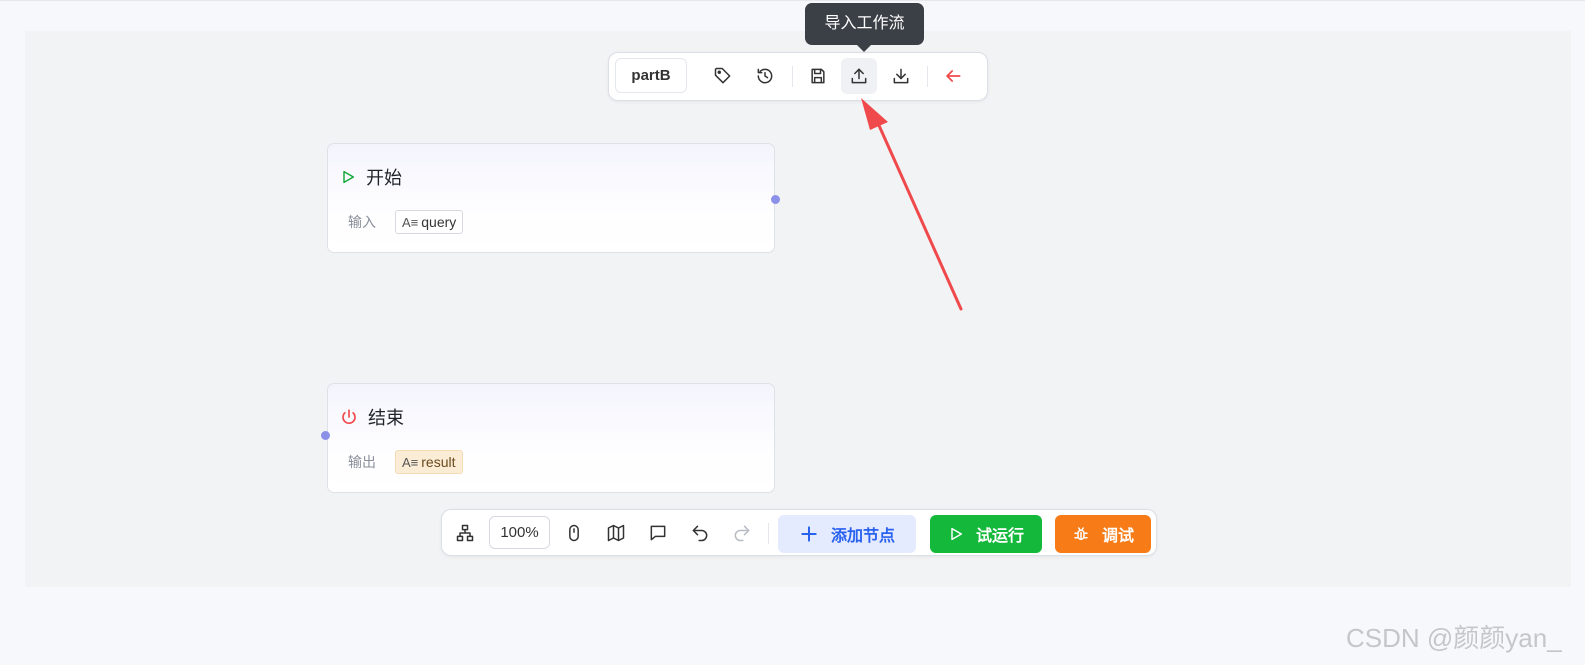 The height and width of the screenshot is (665, 1585). Describe the element at coordinates (1454, 638) in the screenshot. I see `watermark: CSDN @颜颜yan_` at that location.